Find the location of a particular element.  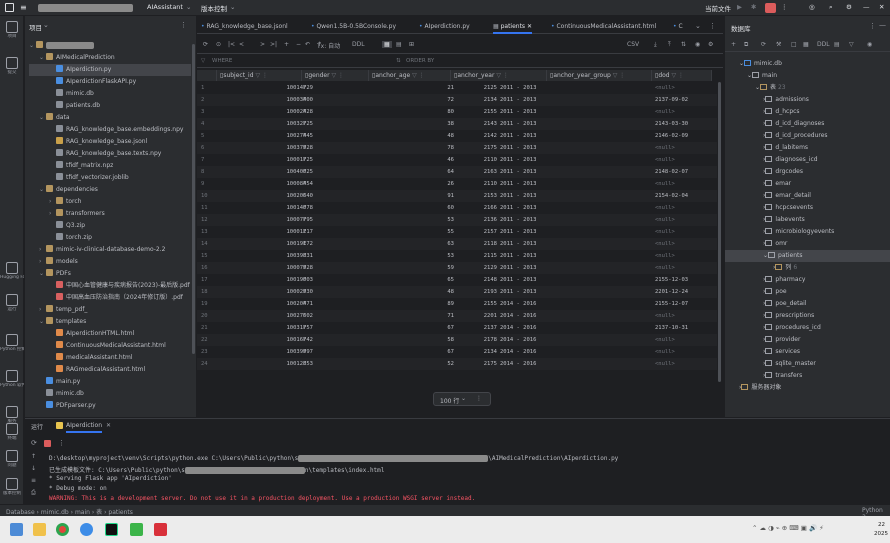

tree-file: tfidf_matrix.npz is located at coordinates (110, 166).